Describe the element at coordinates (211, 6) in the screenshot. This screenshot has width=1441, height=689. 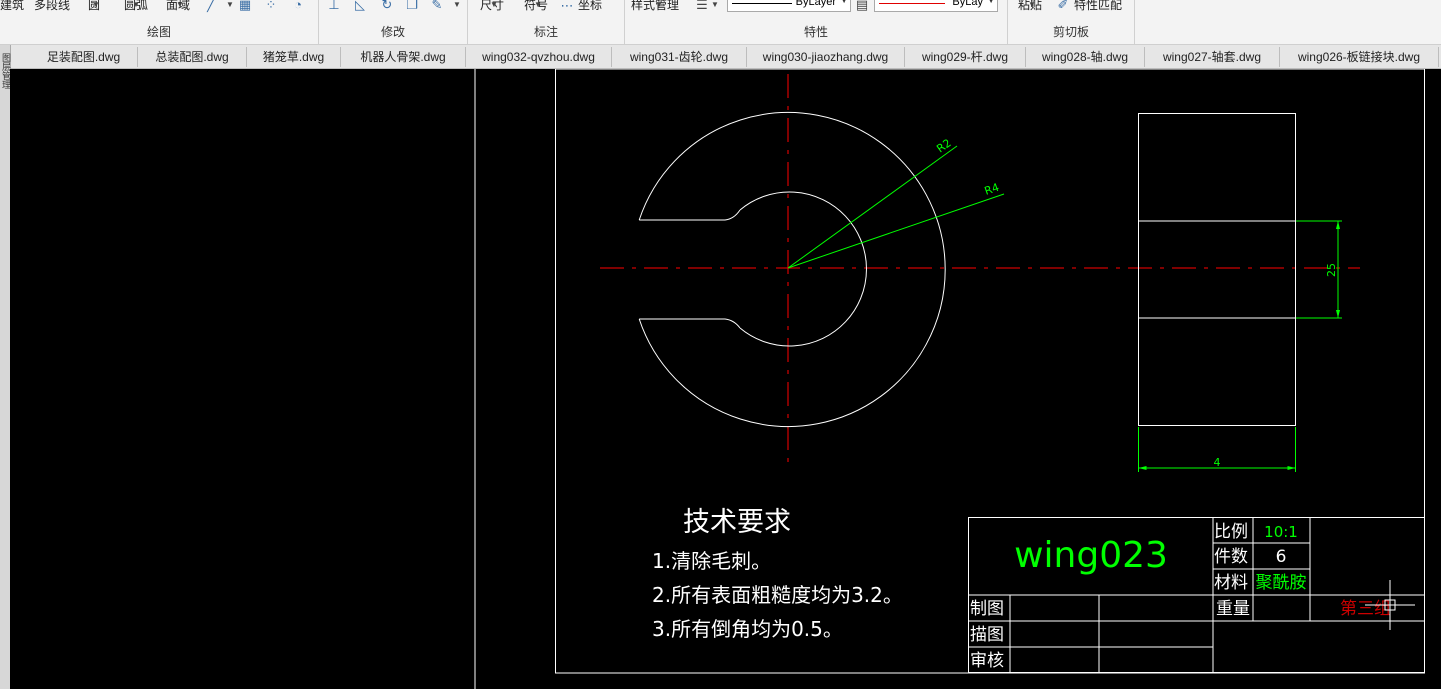
I see `line-icon: ╱` at that location.